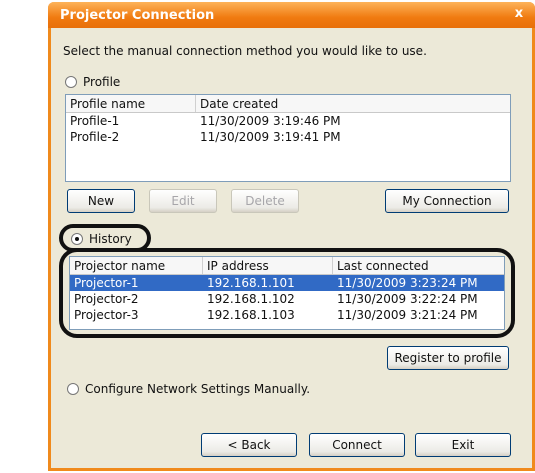 Image resolution: width=535 pixels, height=473 pixels. What do you see at coordinates (137, 15) in the screenshot?
I see `window-title: Projector Connection` at bounding box center [137, 15].